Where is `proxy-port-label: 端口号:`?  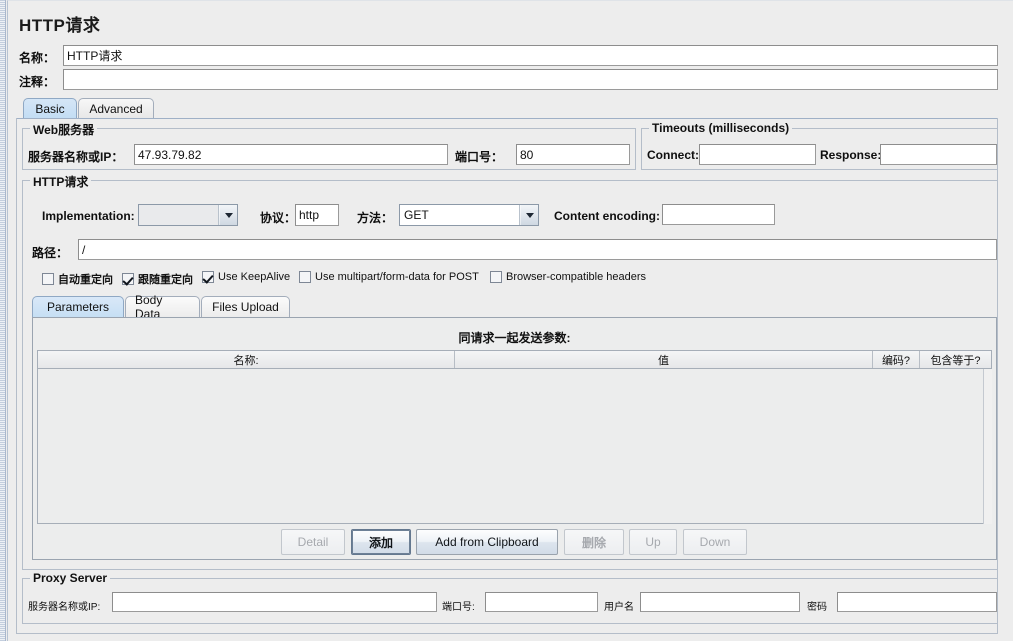 proxy-port-label: 端口号: is located at coordinates (458, 607).